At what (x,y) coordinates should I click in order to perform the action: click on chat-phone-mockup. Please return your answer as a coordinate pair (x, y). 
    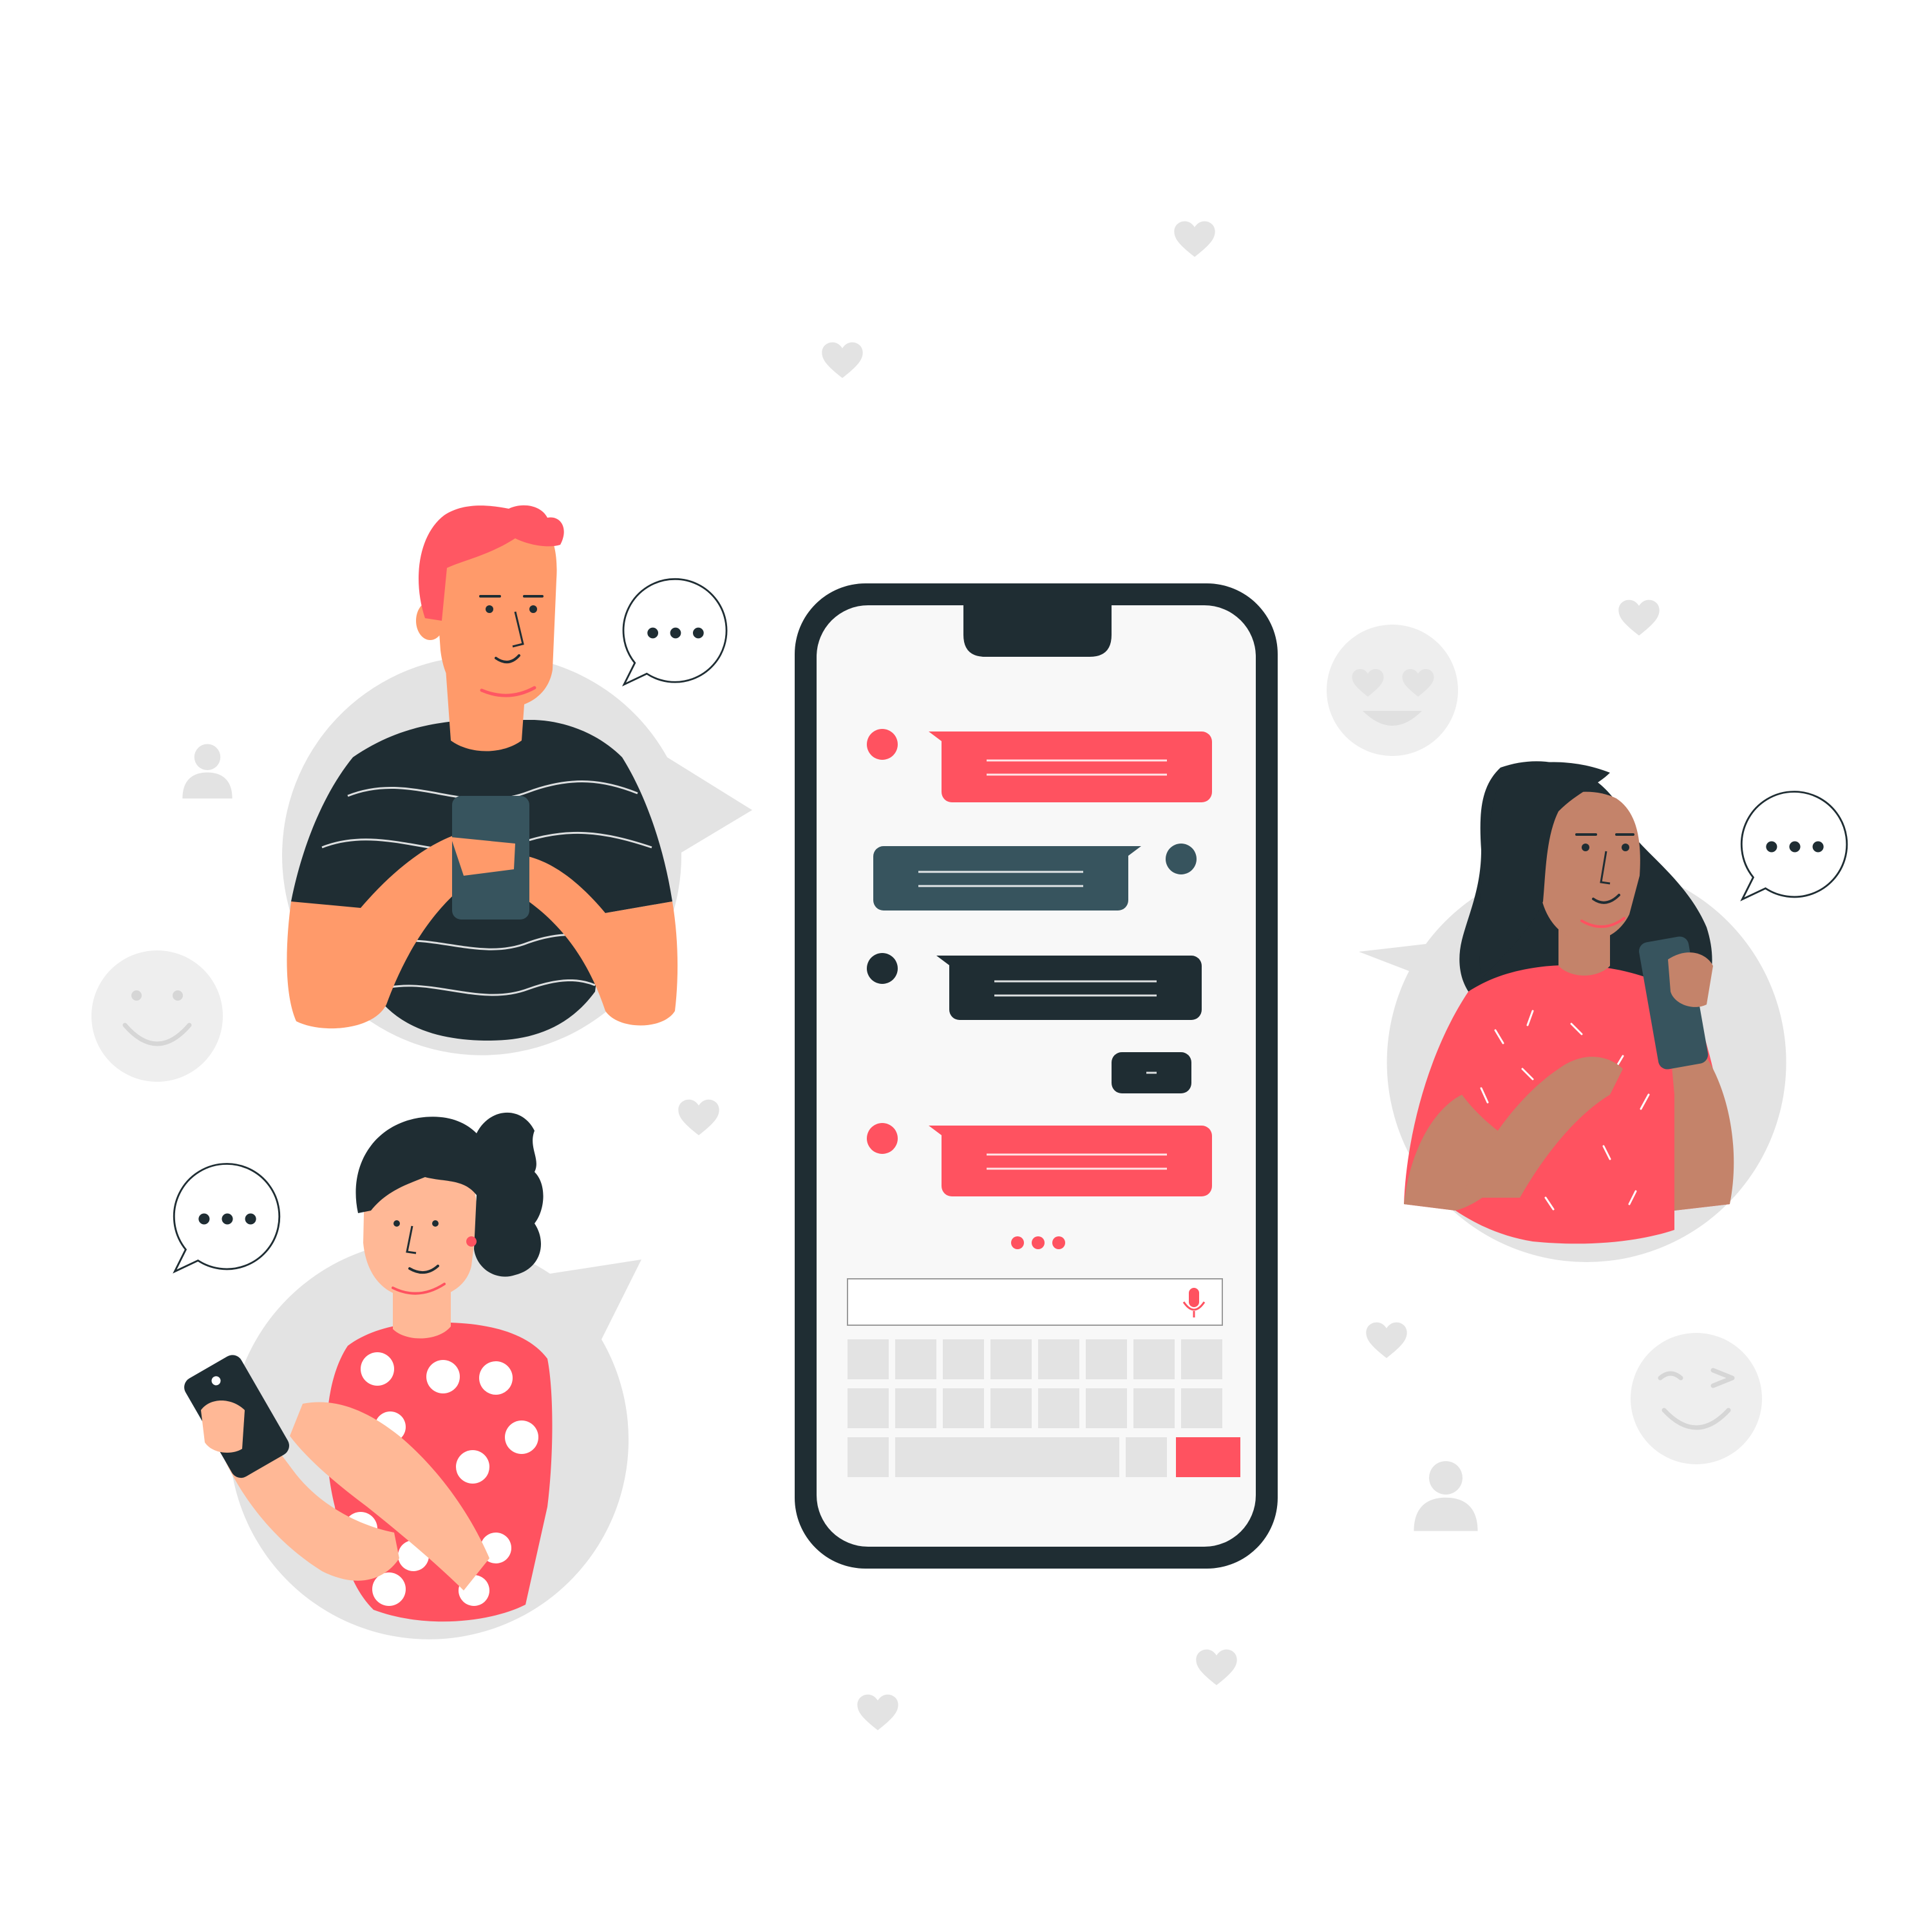
    Looking at the image, I should click on (1036, 1076).